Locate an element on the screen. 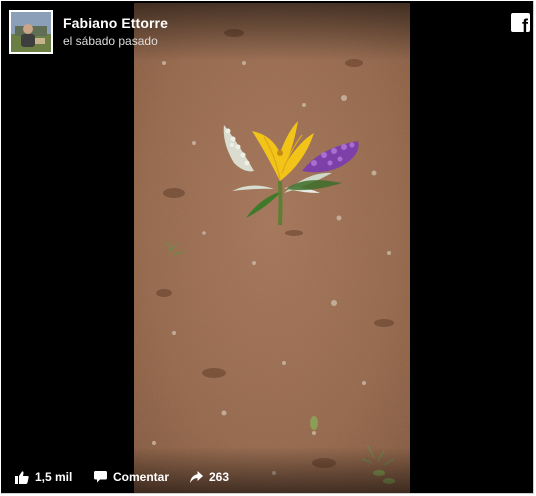  action-bar is located at coordinates (267, 470).